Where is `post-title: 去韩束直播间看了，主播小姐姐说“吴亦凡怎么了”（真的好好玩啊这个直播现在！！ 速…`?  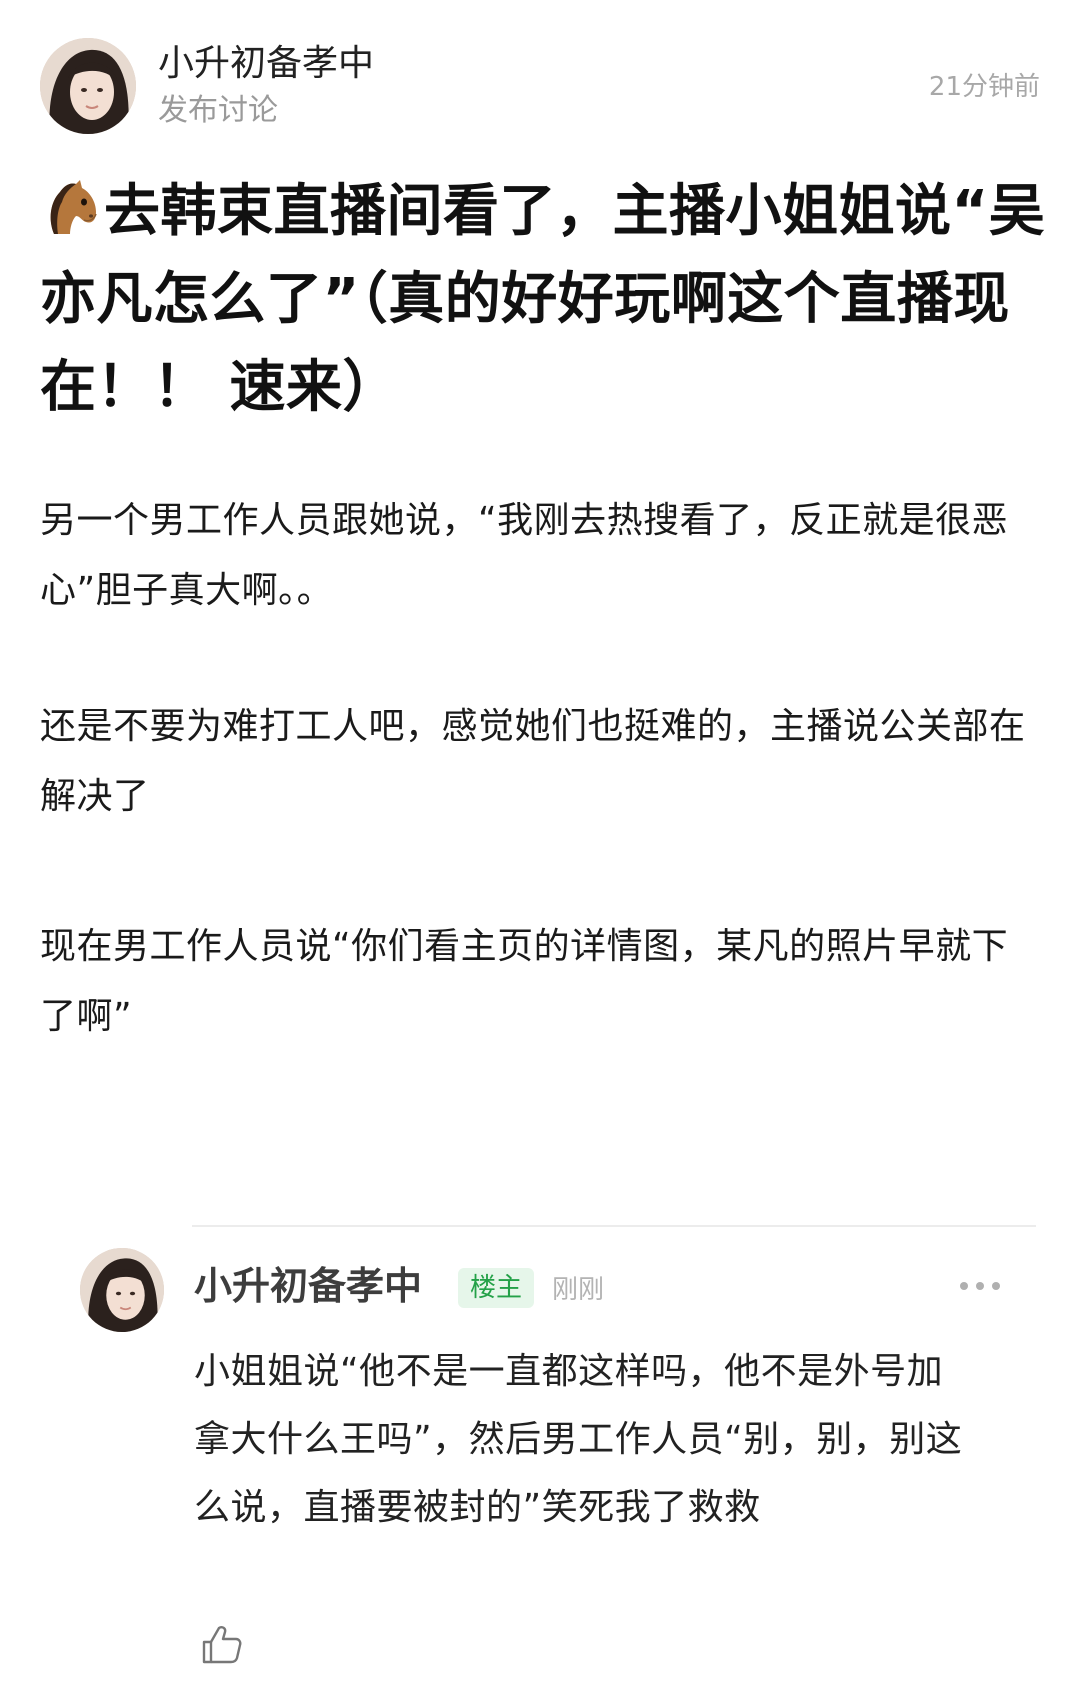
post-title: 去韩束直播间看了，主播小姐姐说“吴亦凡怎么了”（真的好好玩啊这个直播现在！！ 速… is located at coordinates (545, 300).